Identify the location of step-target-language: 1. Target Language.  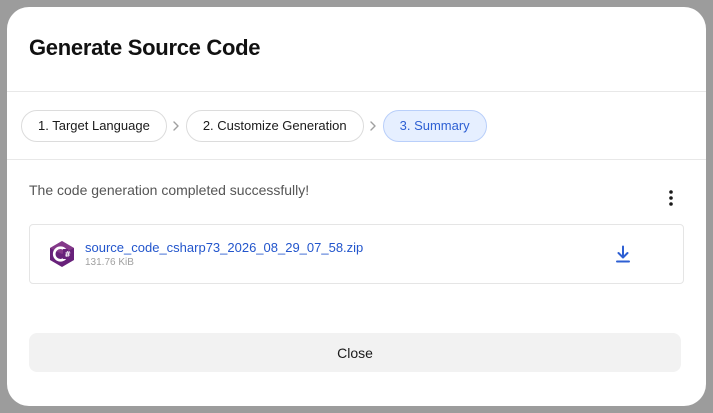
(94, 125).